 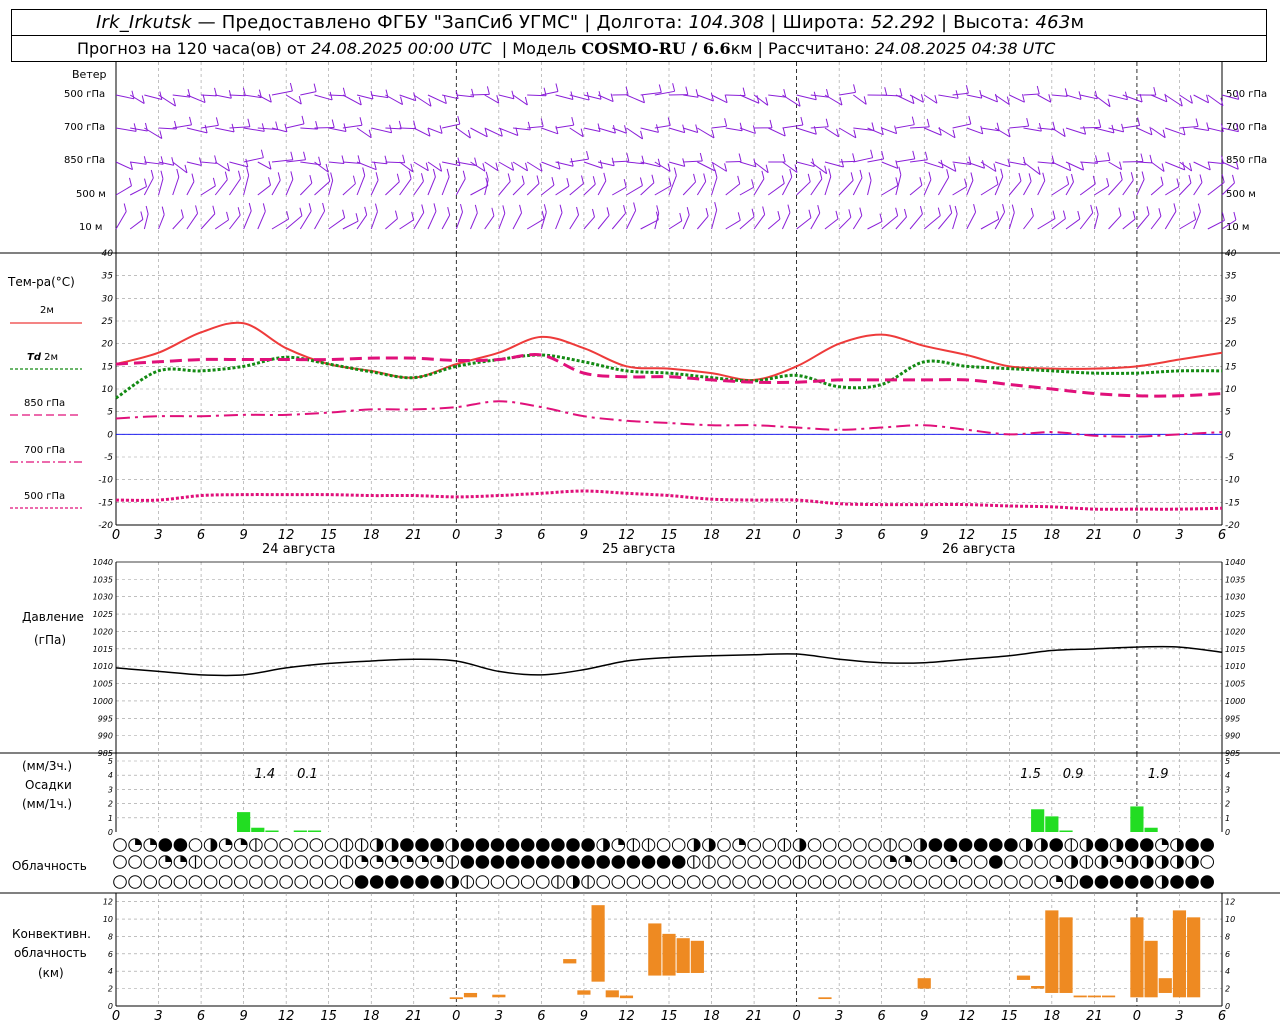 What do you see at coordinates (103, 614) in the screenshot?
I see `pressure-ytick-left: 1025` at bounding box center [103, 614].